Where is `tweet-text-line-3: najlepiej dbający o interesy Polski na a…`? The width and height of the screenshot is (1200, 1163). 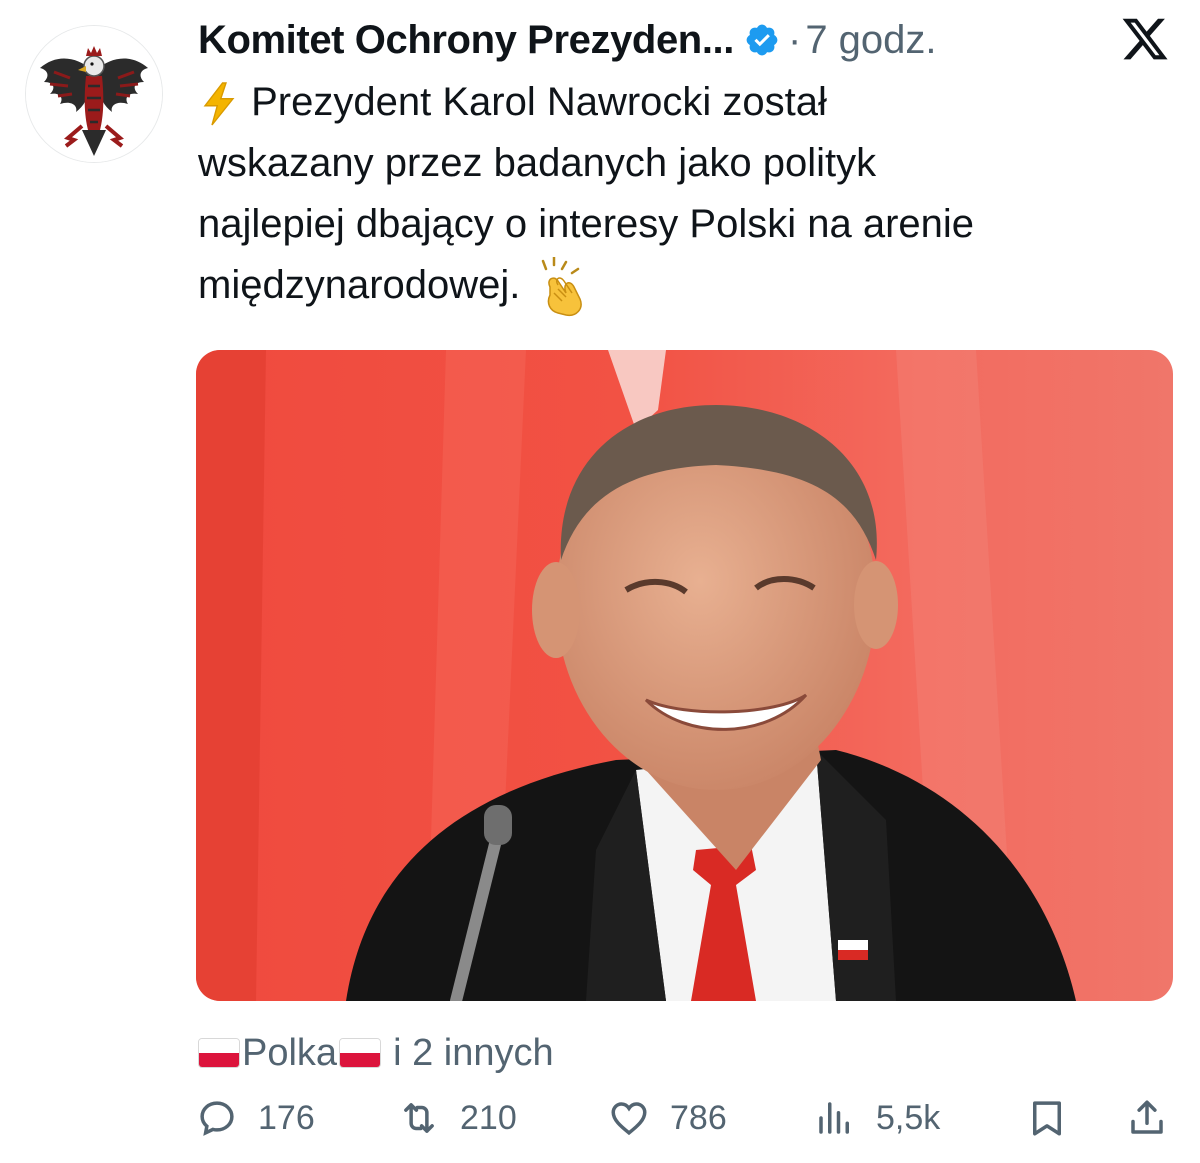
tweet-text-line-3: najlepiej dbający o interesy Polski na a… is located at coordinates (688, 224).